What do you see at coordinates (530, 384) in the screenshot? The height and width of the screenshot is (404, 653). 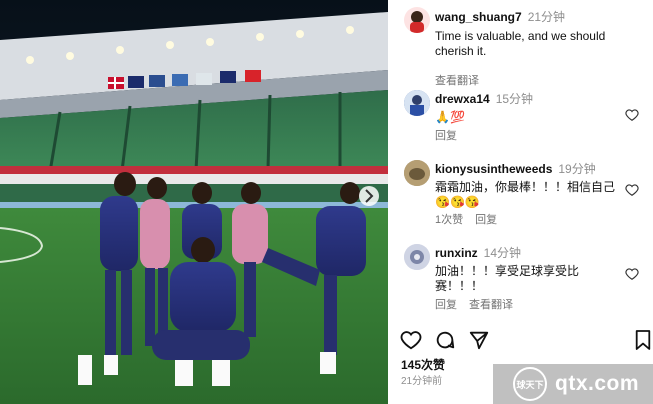 I see `watermark-logo: 球天下` at bounding box center [530, 384].